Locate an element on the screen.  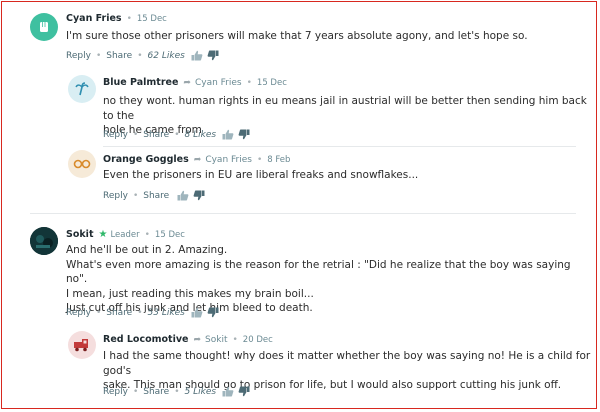
author-name: Cyan Fries is located at coordinates (94, 18).